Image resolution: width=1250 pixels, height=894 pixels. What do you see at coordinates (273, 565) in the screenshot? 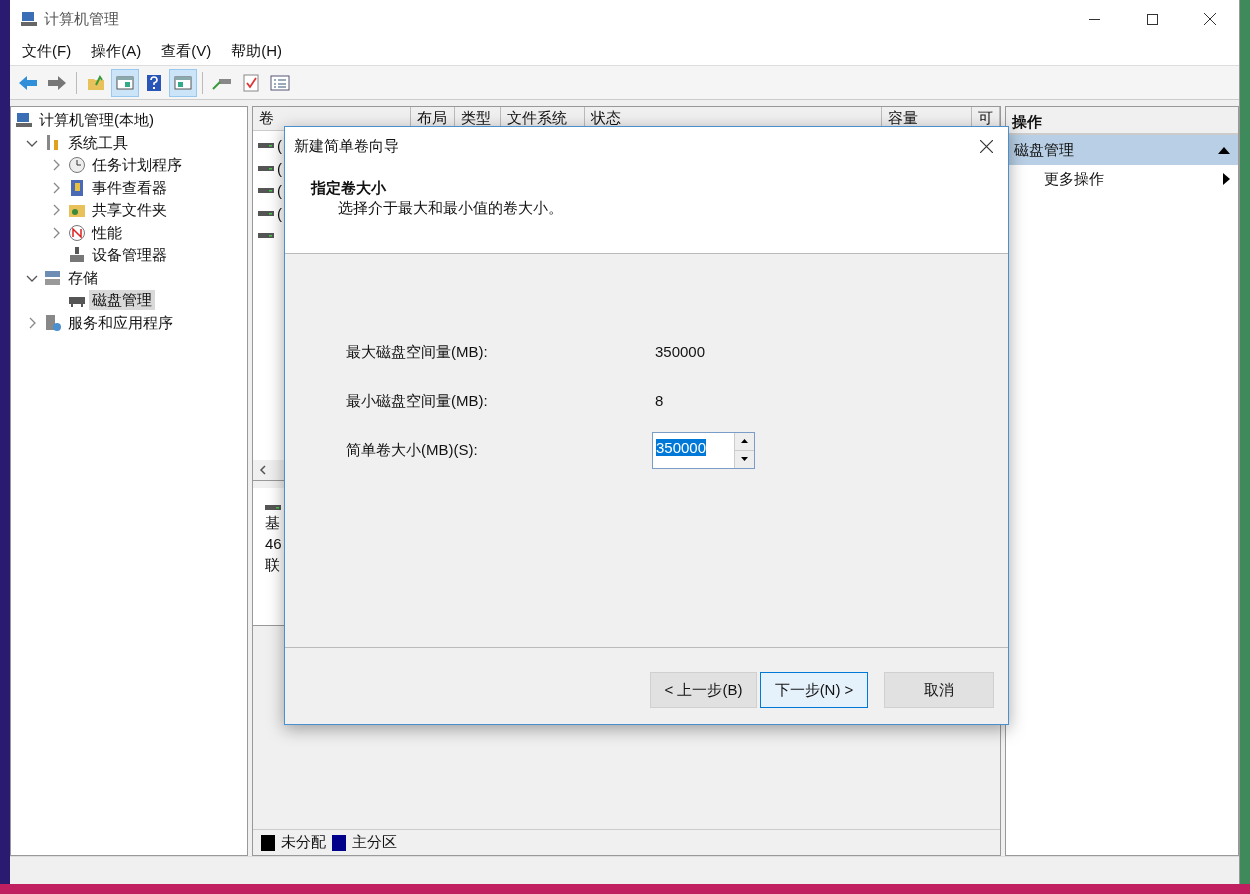
I see `disk-info: 联` at bounding box center [273, 565].